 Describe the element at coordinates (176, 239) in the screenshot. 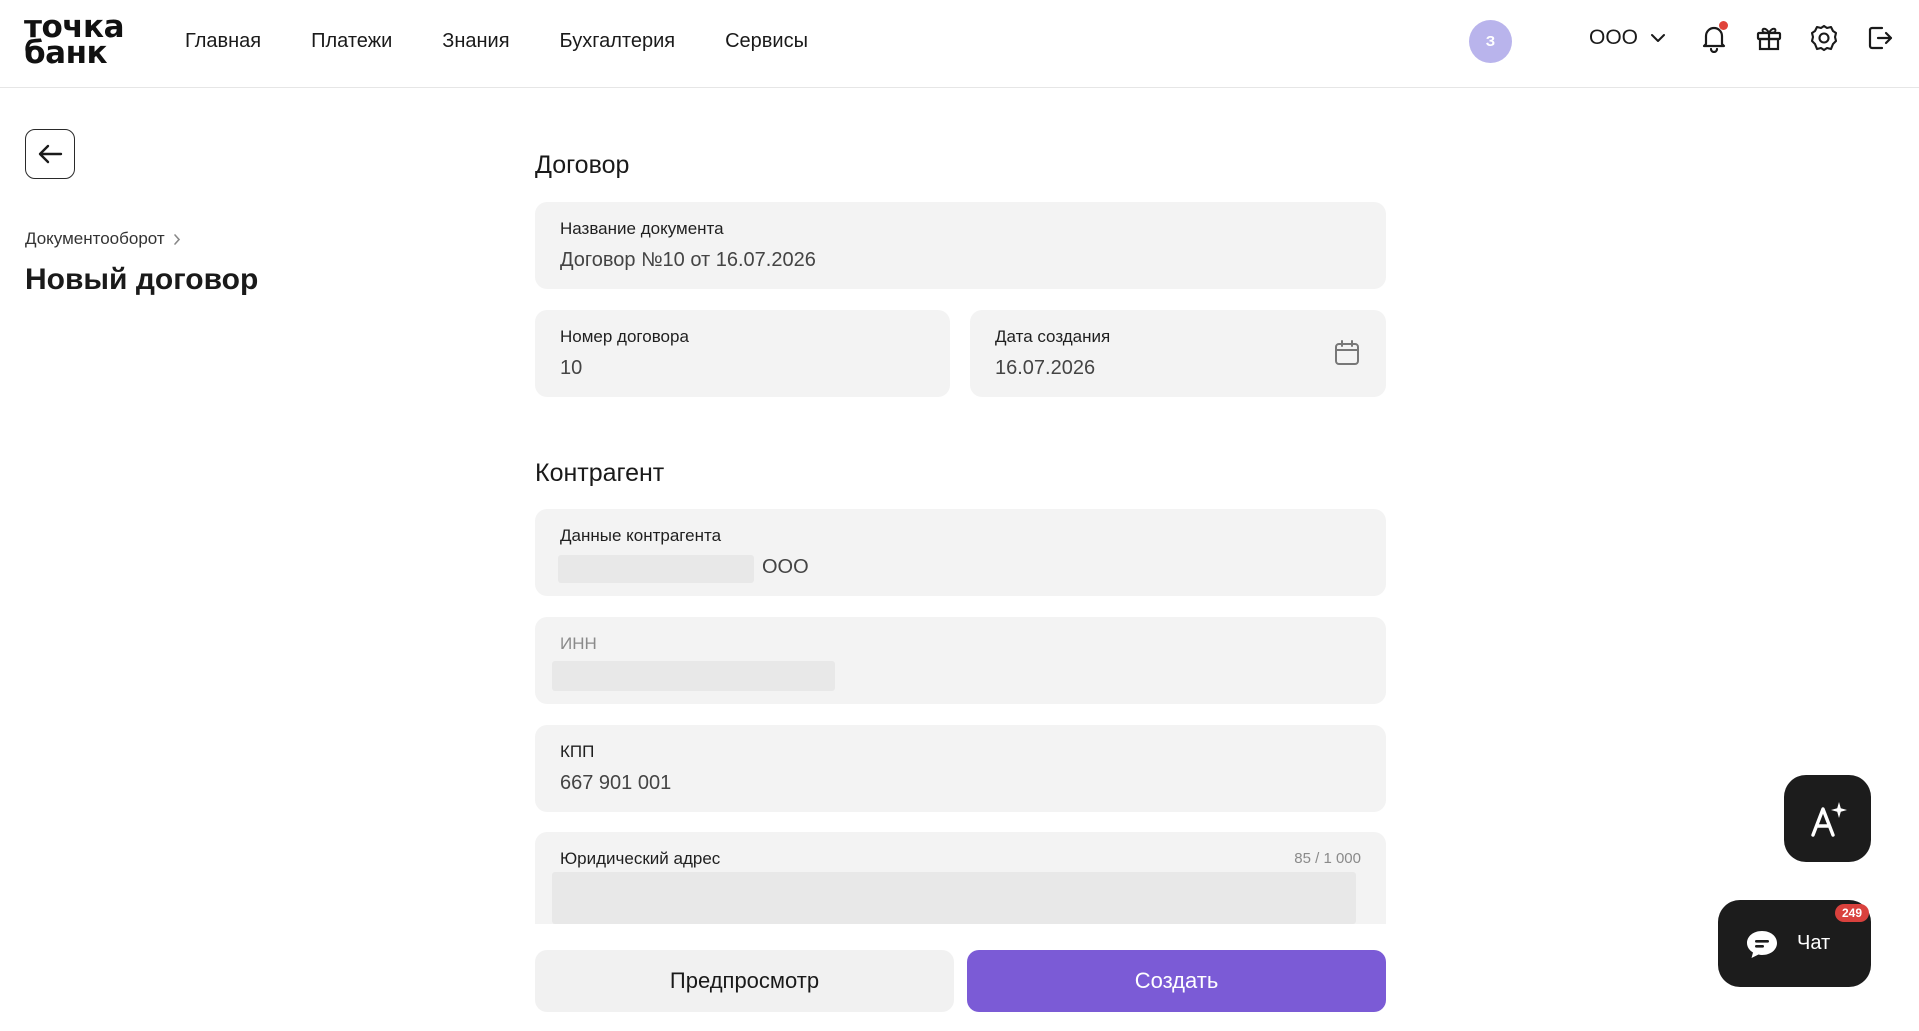

I see `chevron-right-icon` at that location.